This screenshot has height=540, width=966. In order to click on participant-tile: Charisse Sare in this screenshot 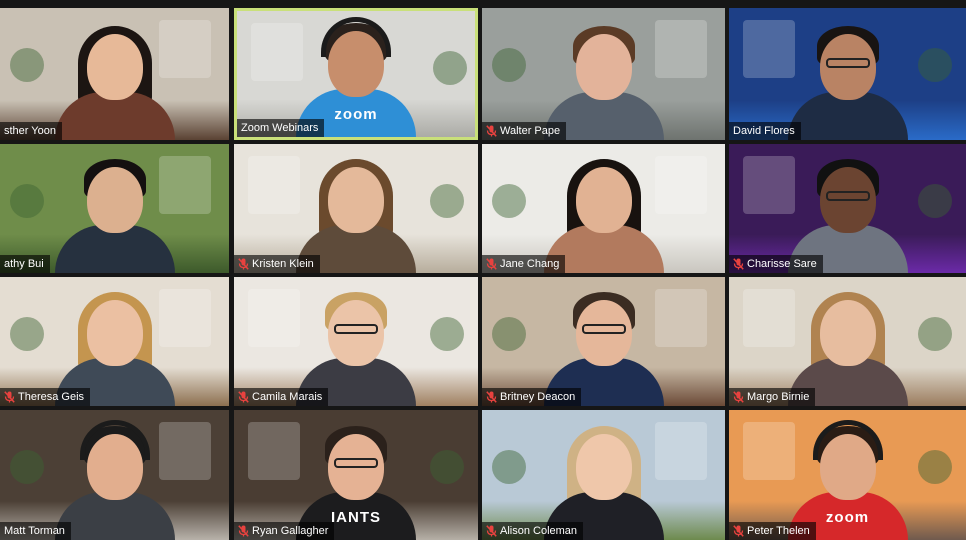, I will do `click(847, 208)`.